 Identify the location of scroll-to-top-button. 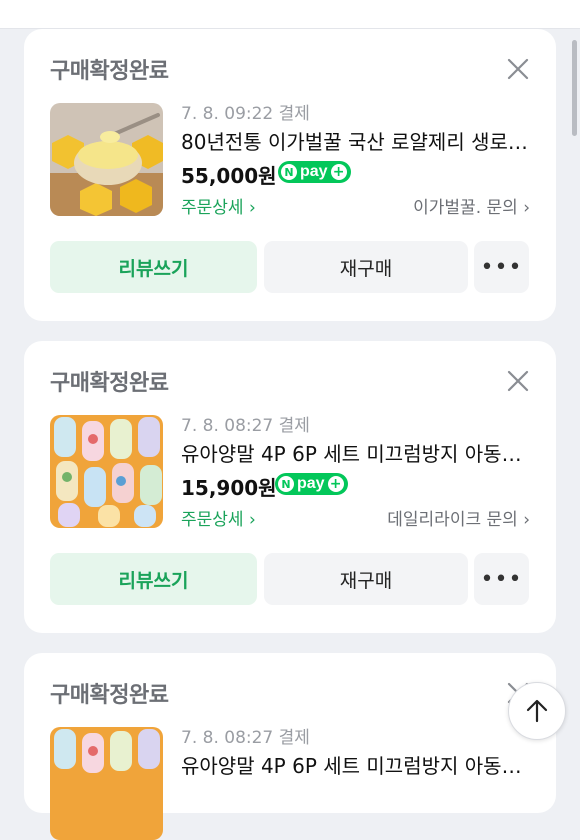
(537, 711).